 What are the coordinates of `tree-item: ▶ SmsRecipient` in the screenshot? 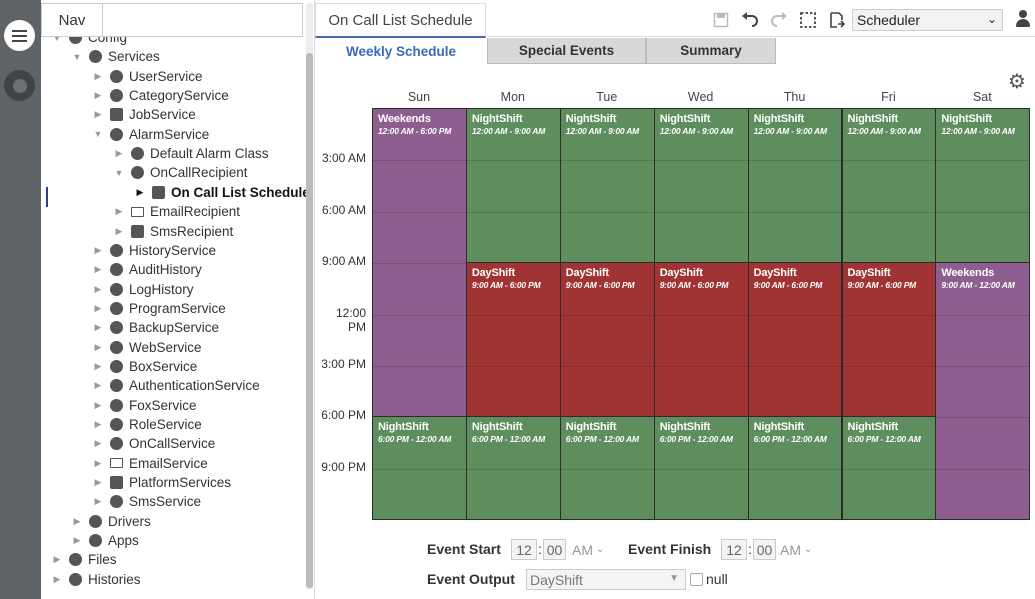 It's located at (173, 231).